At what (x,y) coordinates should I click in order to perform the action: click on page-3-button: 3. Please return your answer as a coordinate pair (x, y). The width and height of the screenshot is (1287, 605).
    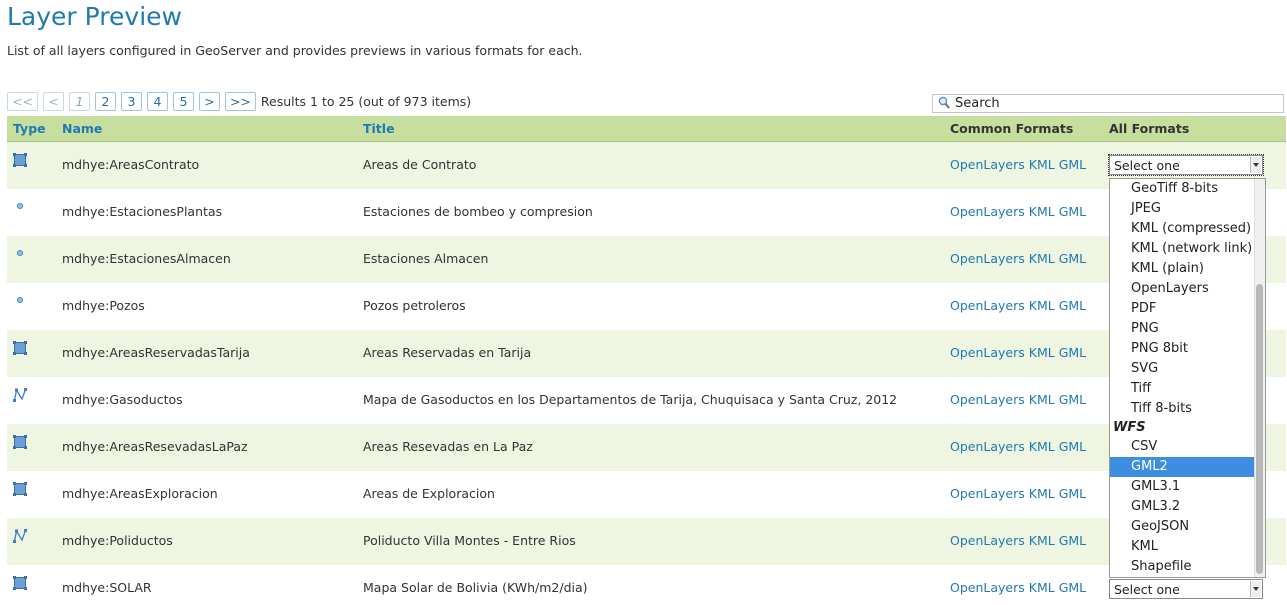
    Looking at the image, I should click on (131, 101).